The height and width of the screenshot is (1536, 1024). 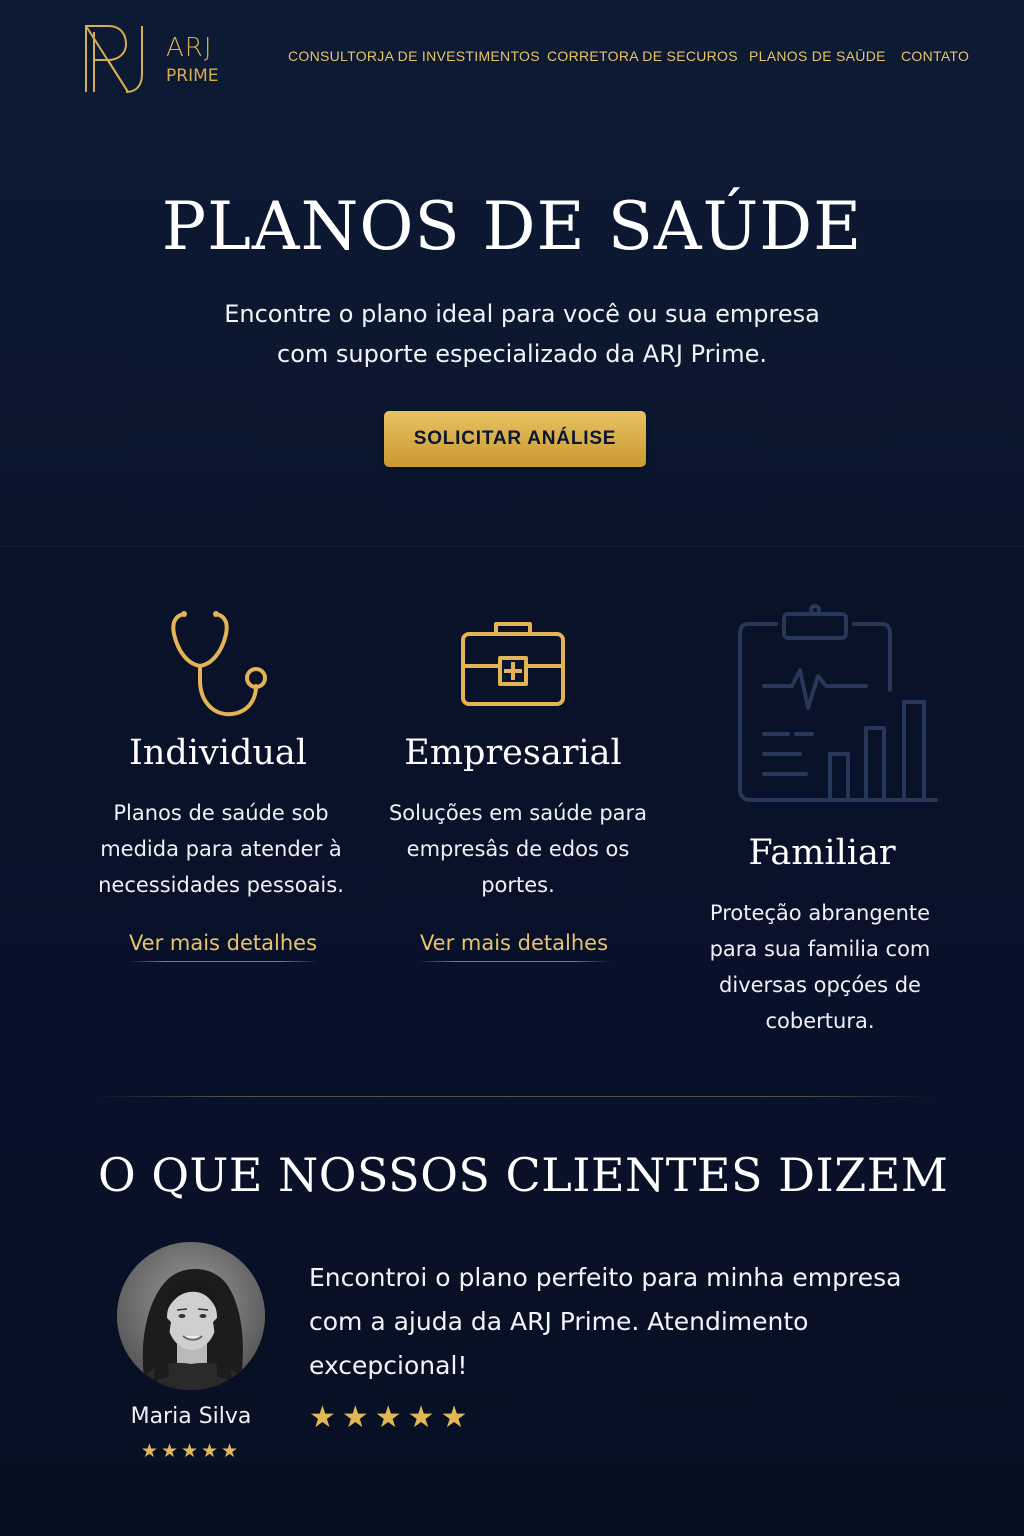 What do you see at coordinates (220, 667) in the screenshot?
I see `stethoscope-icon` at bounding box center [220, 667].